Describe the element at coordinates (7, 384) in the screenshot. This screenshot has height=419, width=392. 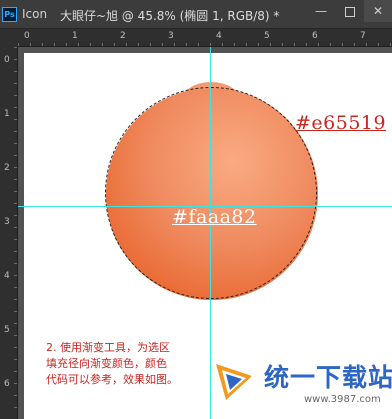
I see `ruler-v-label: 6` at that location.